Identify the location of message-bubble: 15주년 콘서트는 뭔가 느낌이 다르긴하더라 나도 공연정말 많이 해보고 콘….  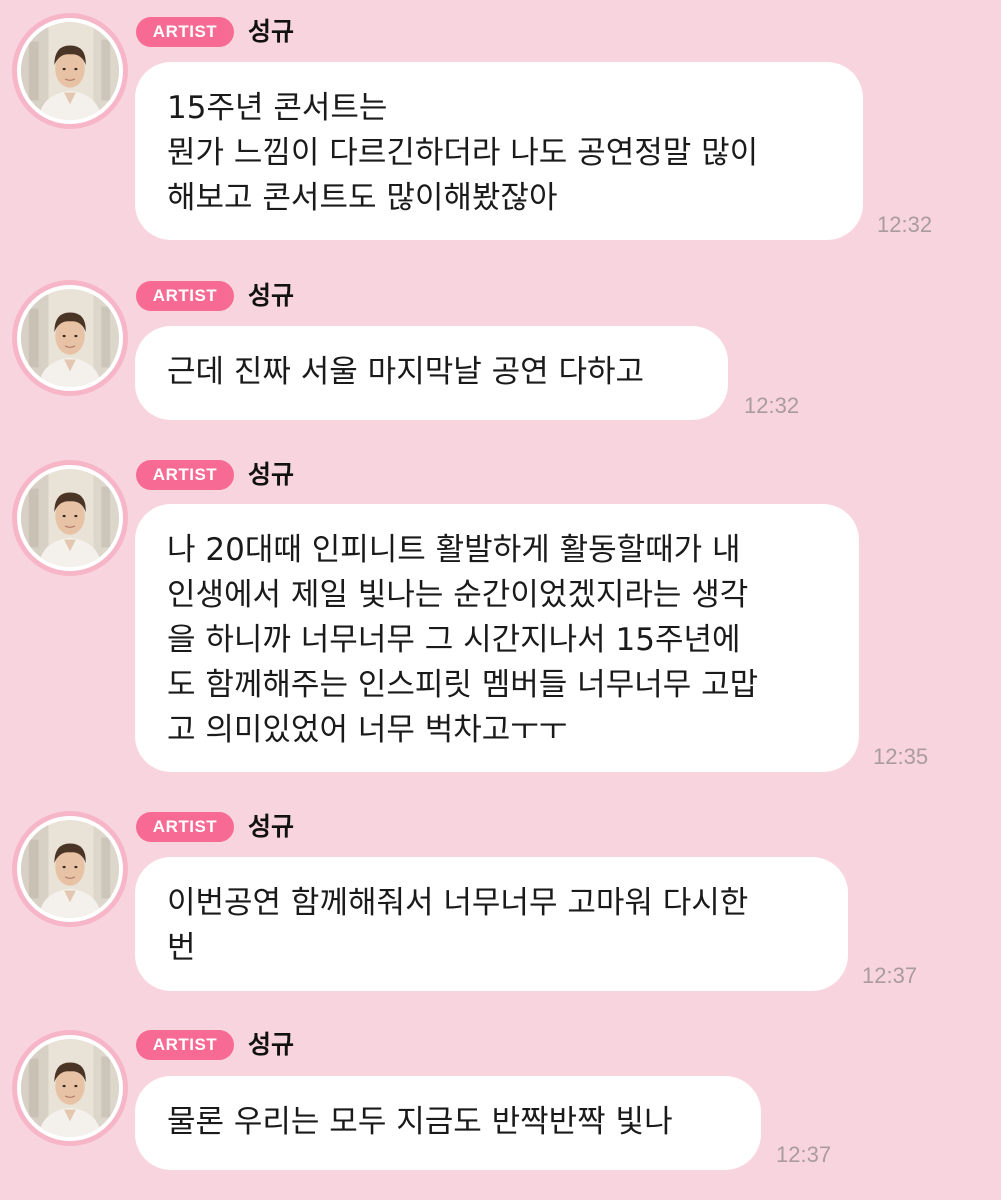
(499, 151).